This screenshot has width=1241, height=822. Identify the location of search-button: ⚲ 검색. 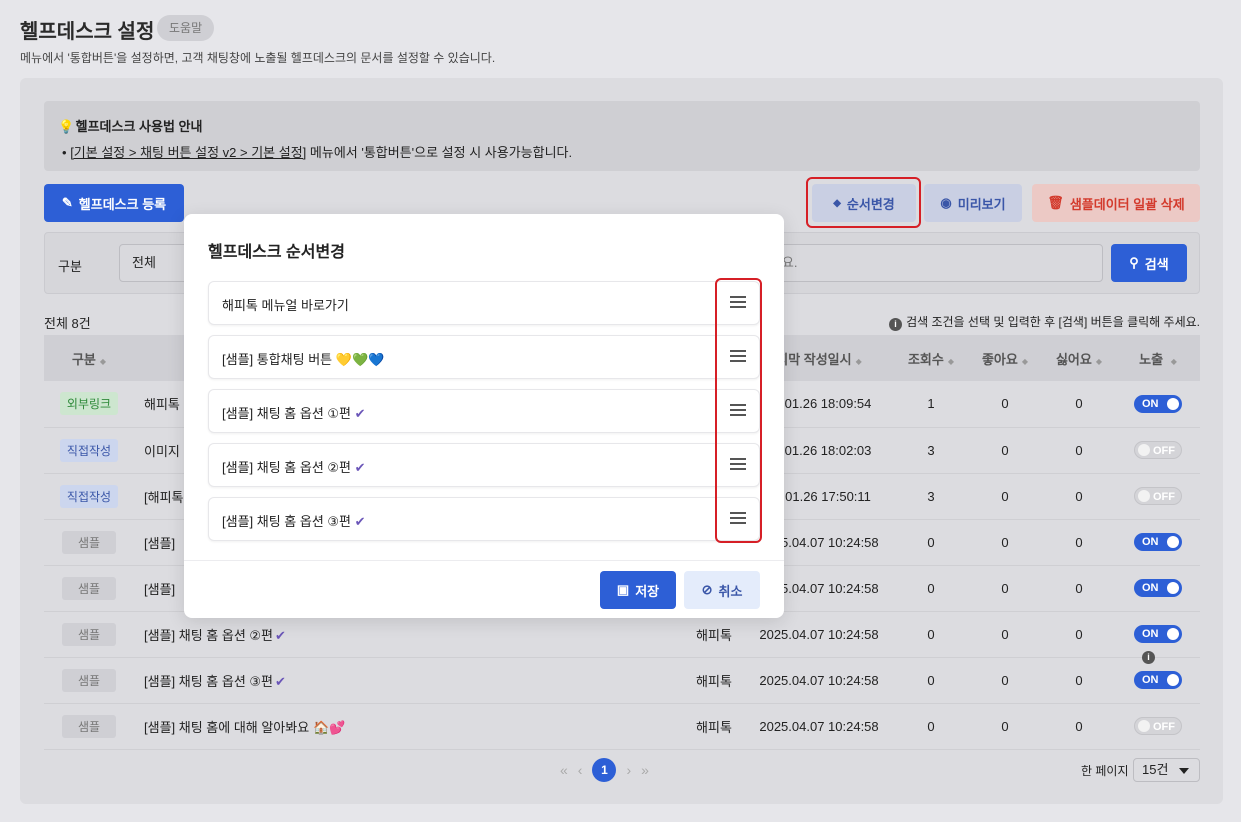
(1149, 263).